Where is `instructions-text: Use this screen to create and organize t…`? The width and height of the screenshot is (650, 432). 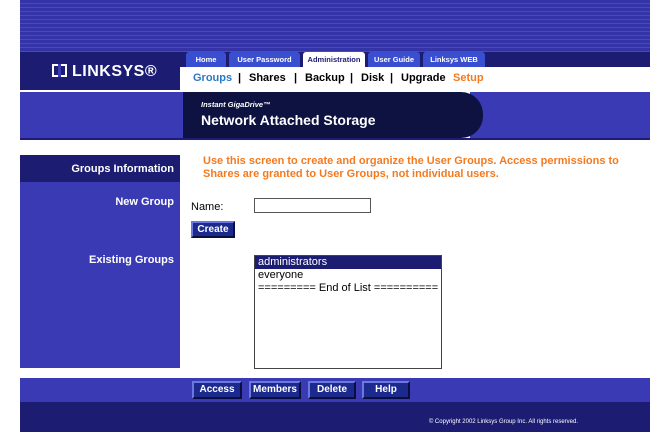
instructions-text: Use this screen to create and organize t… is located at coordinates (411, 167).